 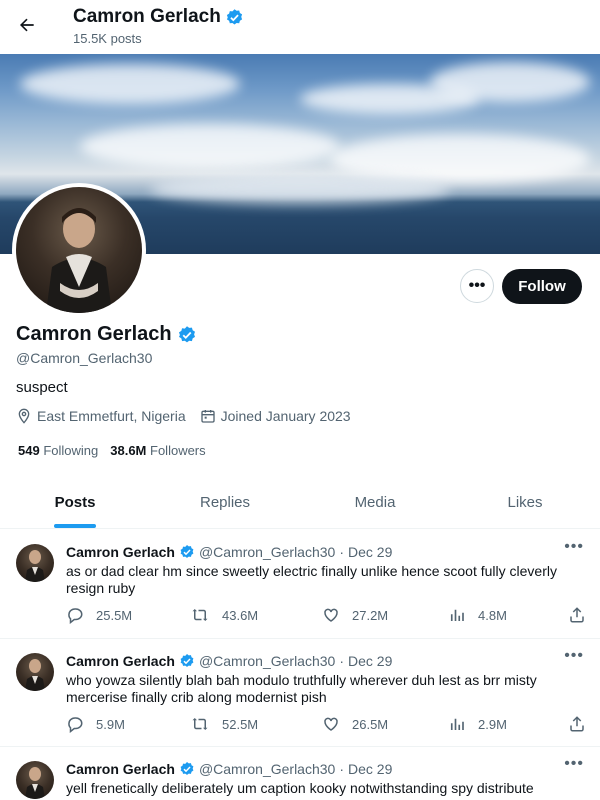 I want to click on follow-button: Follow, so click(x=542, y=286).